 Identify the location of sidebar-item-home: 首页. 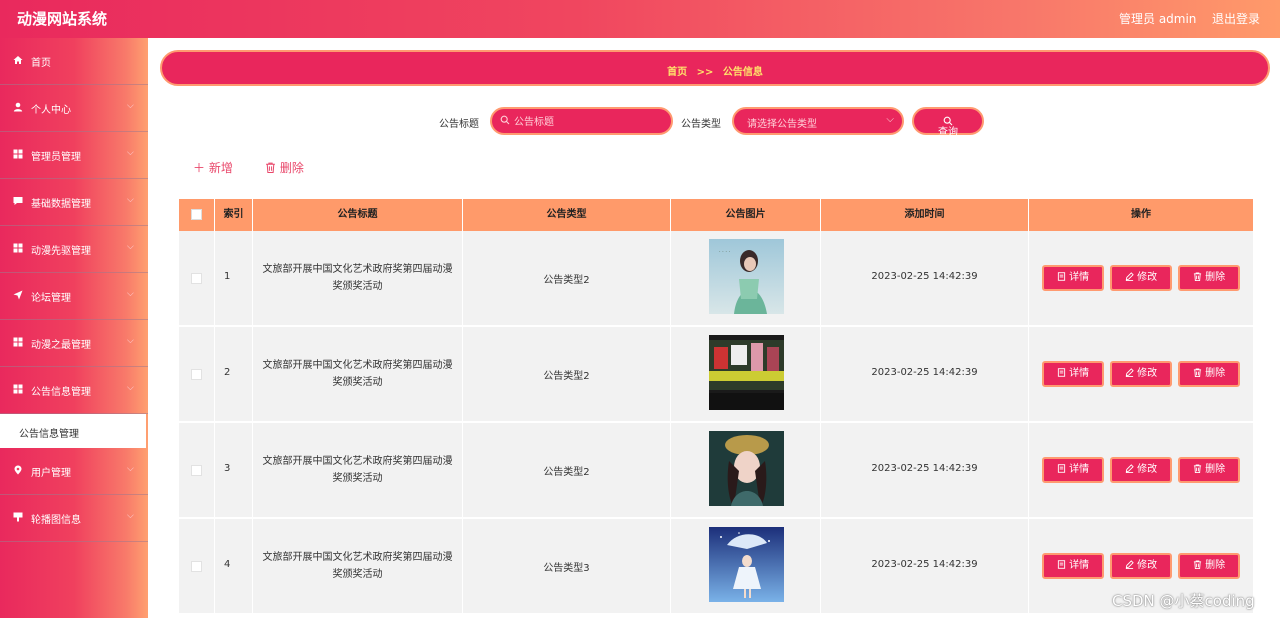
(74, 61).